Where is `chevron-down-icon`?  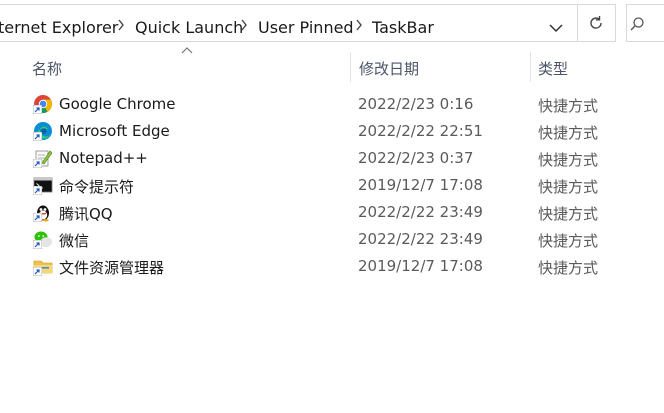
chevron-down-icon is located at coordinates (556, 28).